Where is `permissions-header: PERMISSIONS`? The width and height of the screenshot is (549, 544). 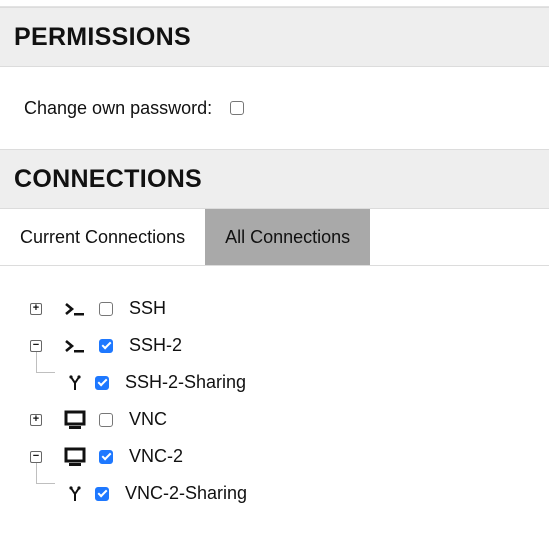
permissions-header: PERMISSIONS is located at coordinates (274, 37).